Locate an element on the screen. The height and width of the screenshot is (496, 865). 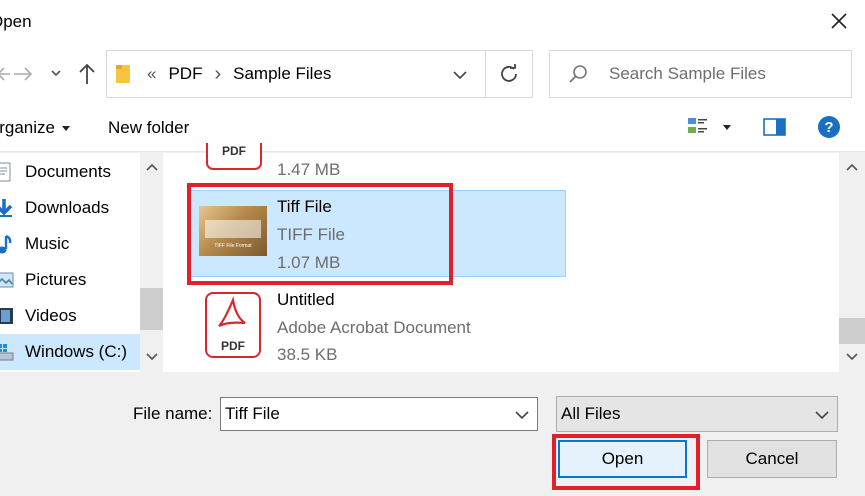
help-glyph: ? is located at coordinates (828, 127).